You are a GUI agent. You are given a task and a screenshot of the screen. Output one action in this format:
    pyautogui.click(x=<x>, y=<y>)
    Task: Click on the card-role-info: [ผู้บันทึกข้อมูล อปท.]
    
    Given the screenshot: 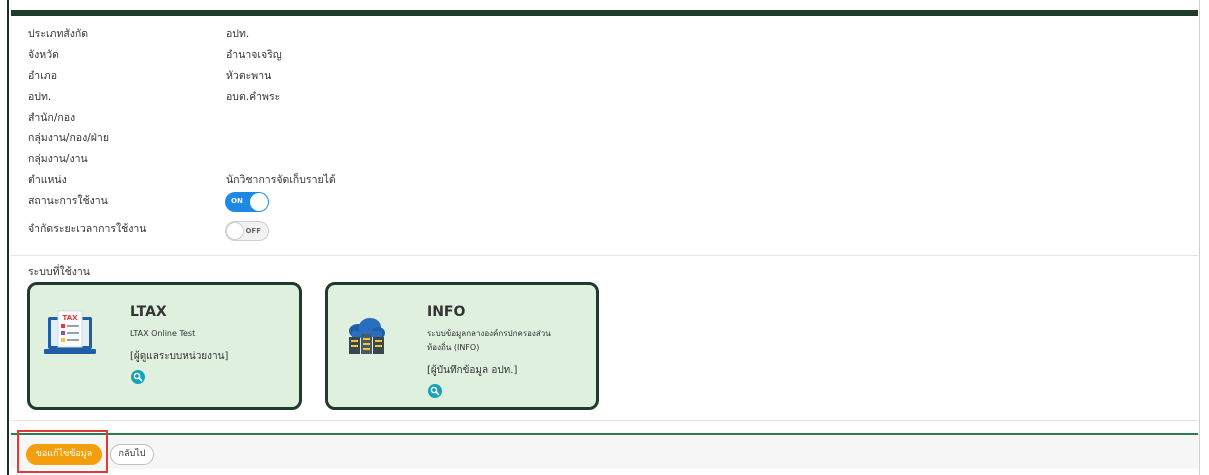 What is the action you would take?
    pyautogui.click(x=472, y=370)
    